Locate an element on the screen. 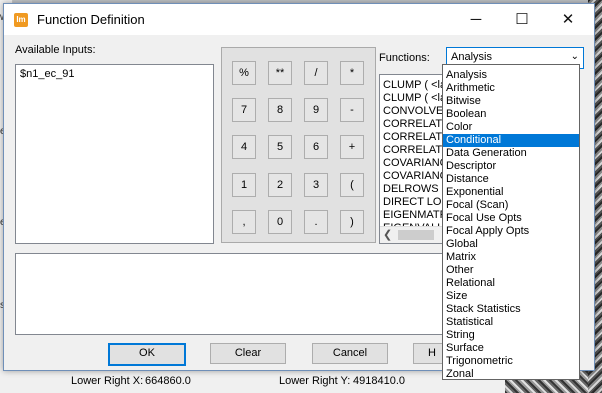 The width and height of the screenshot is (602, 393). scrollbar-thumb is located at coordinates (416, 235).